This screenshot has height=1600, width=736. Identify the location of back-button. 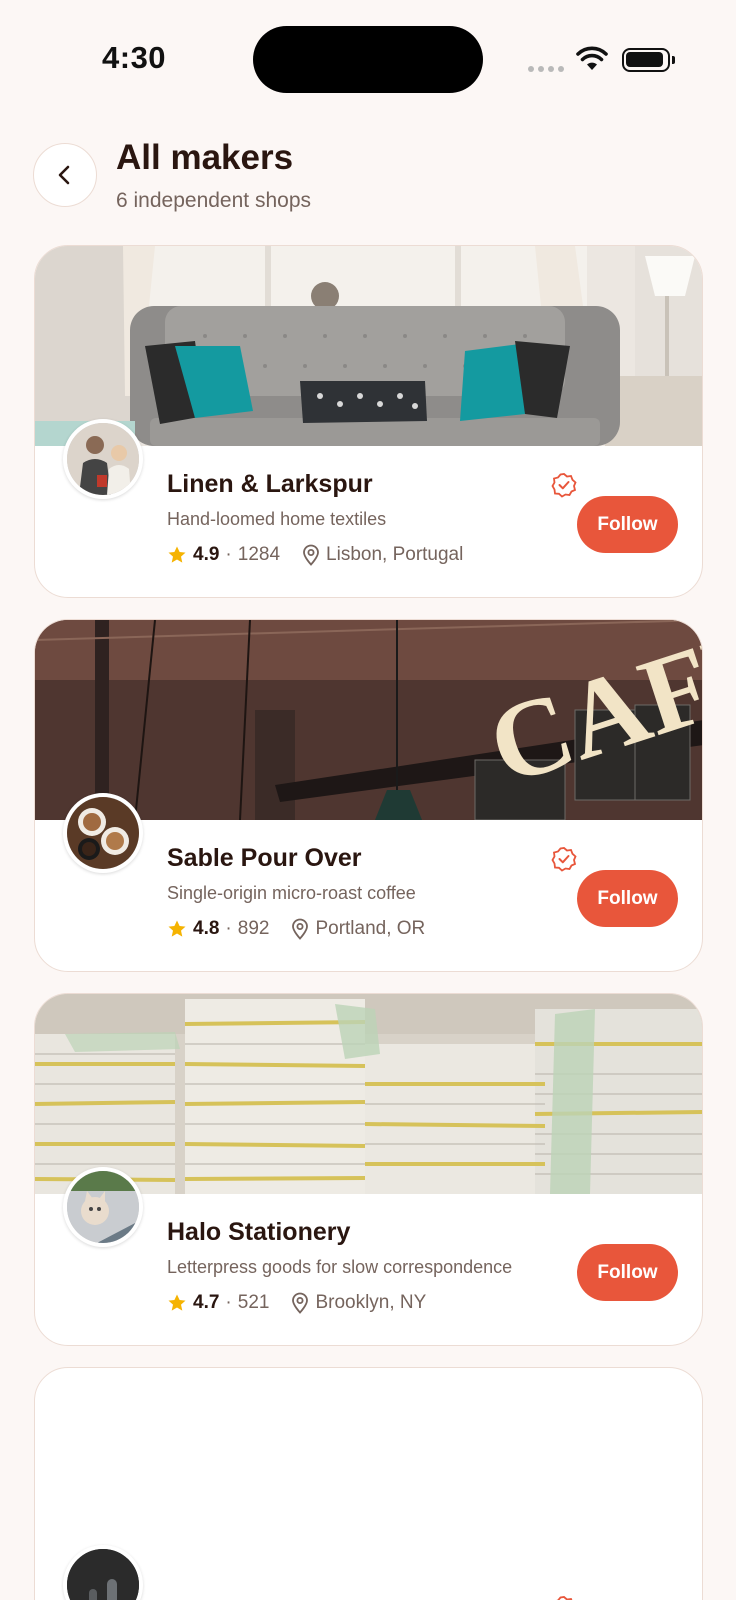
(65, 175).